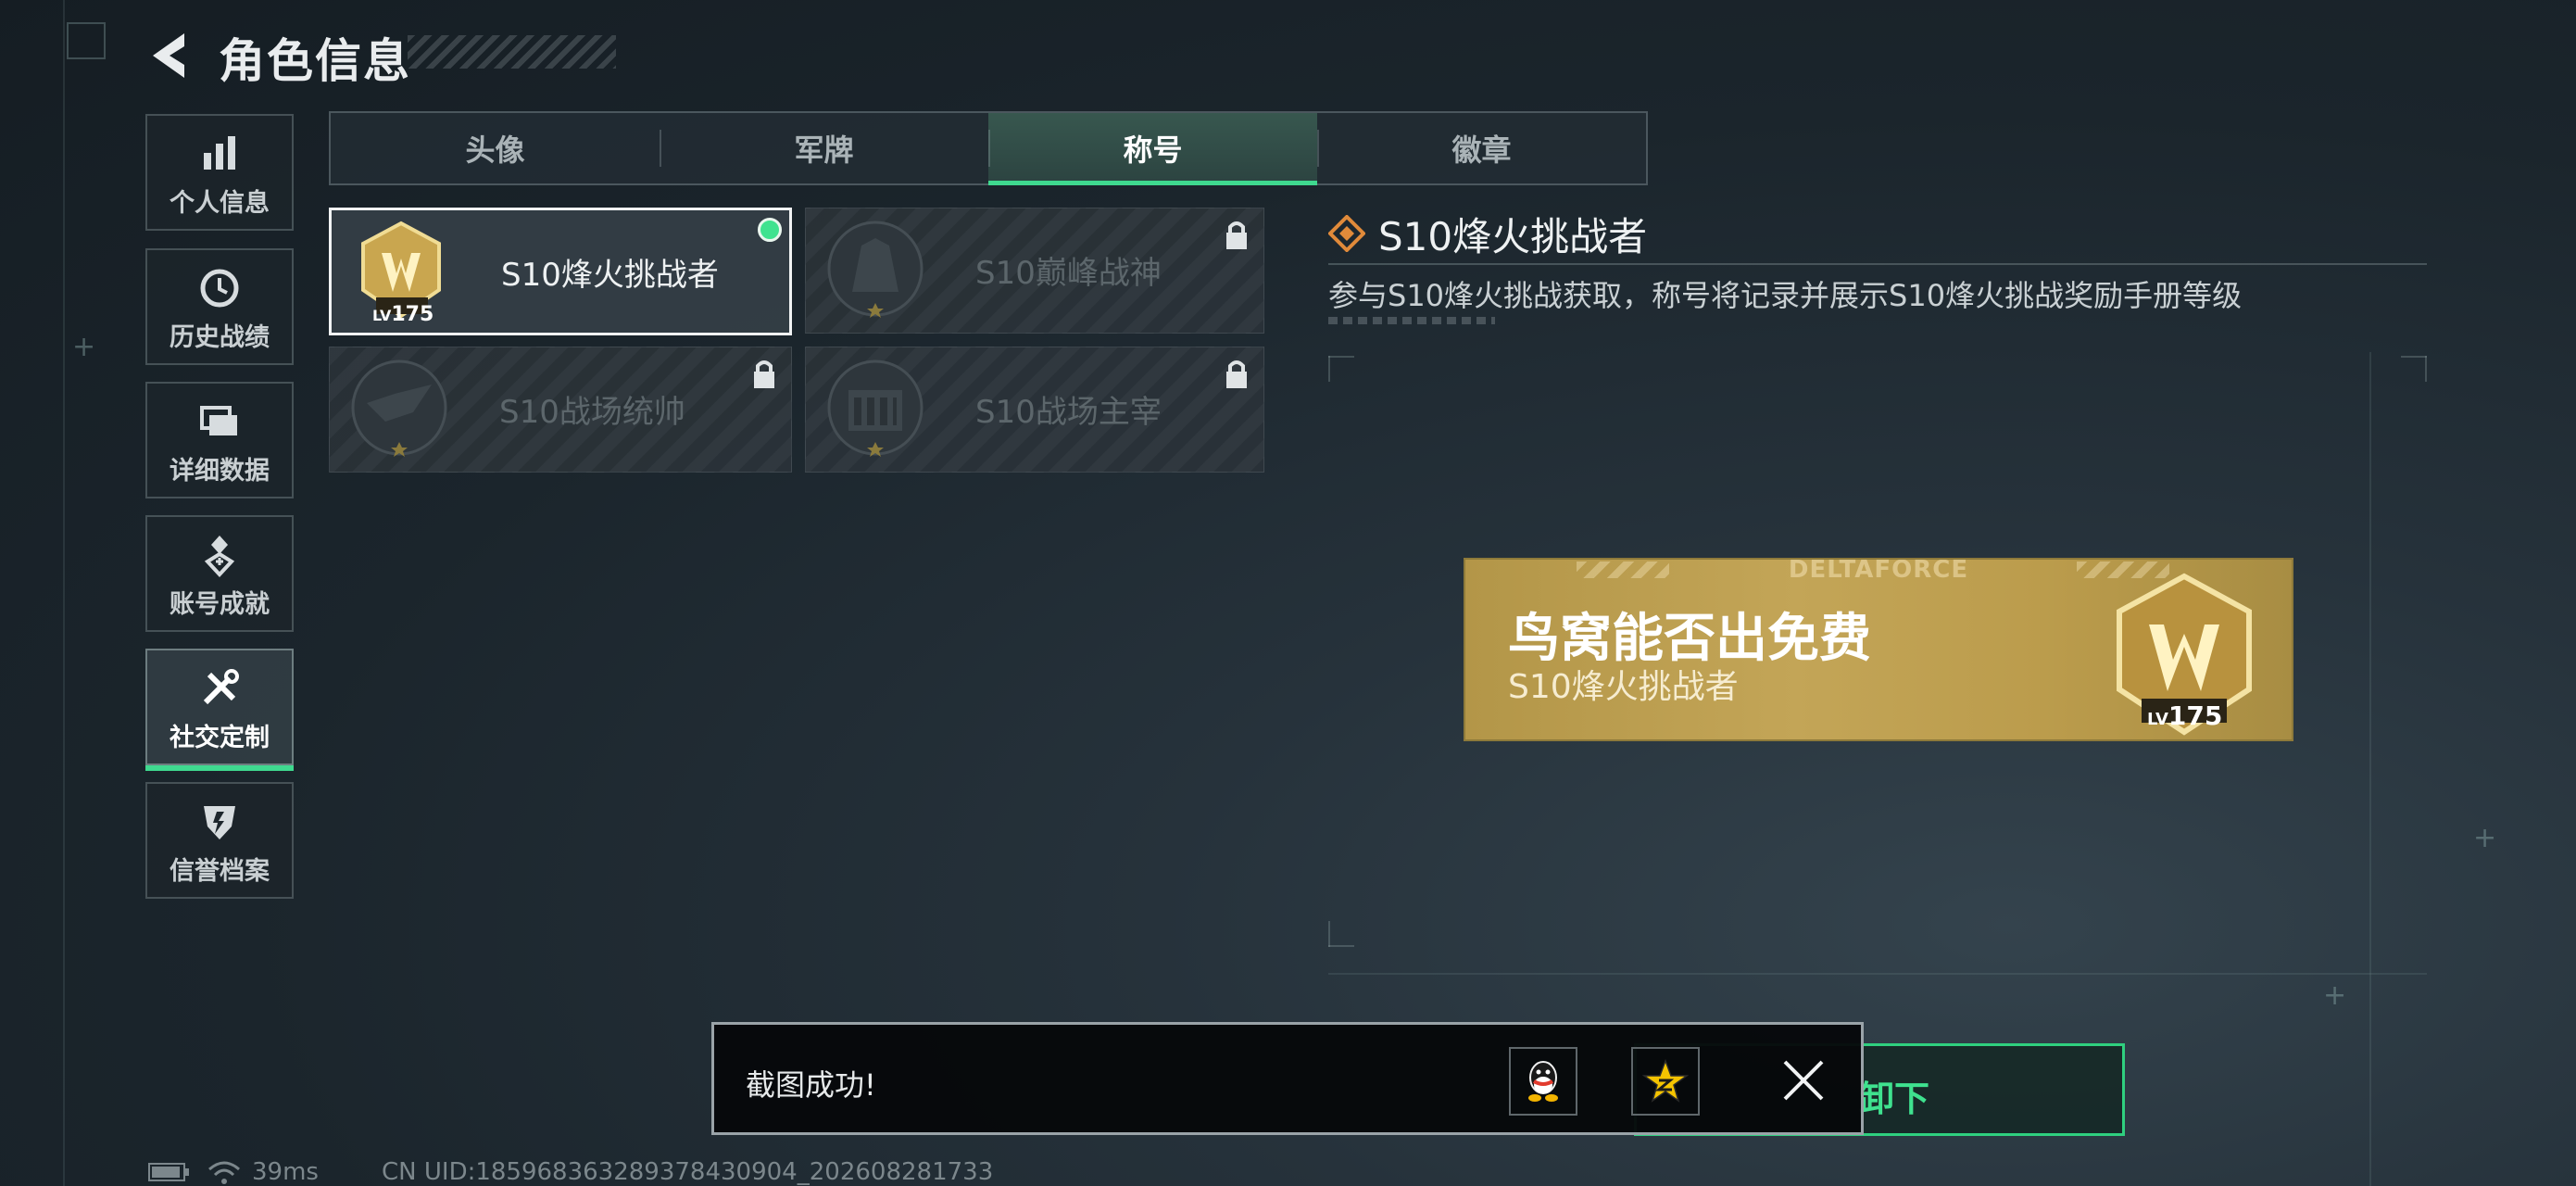 The height and width of the screenshot is (1186, 2576). I want to click on sidebar-item-label: 社交定制, so click(220, 737).